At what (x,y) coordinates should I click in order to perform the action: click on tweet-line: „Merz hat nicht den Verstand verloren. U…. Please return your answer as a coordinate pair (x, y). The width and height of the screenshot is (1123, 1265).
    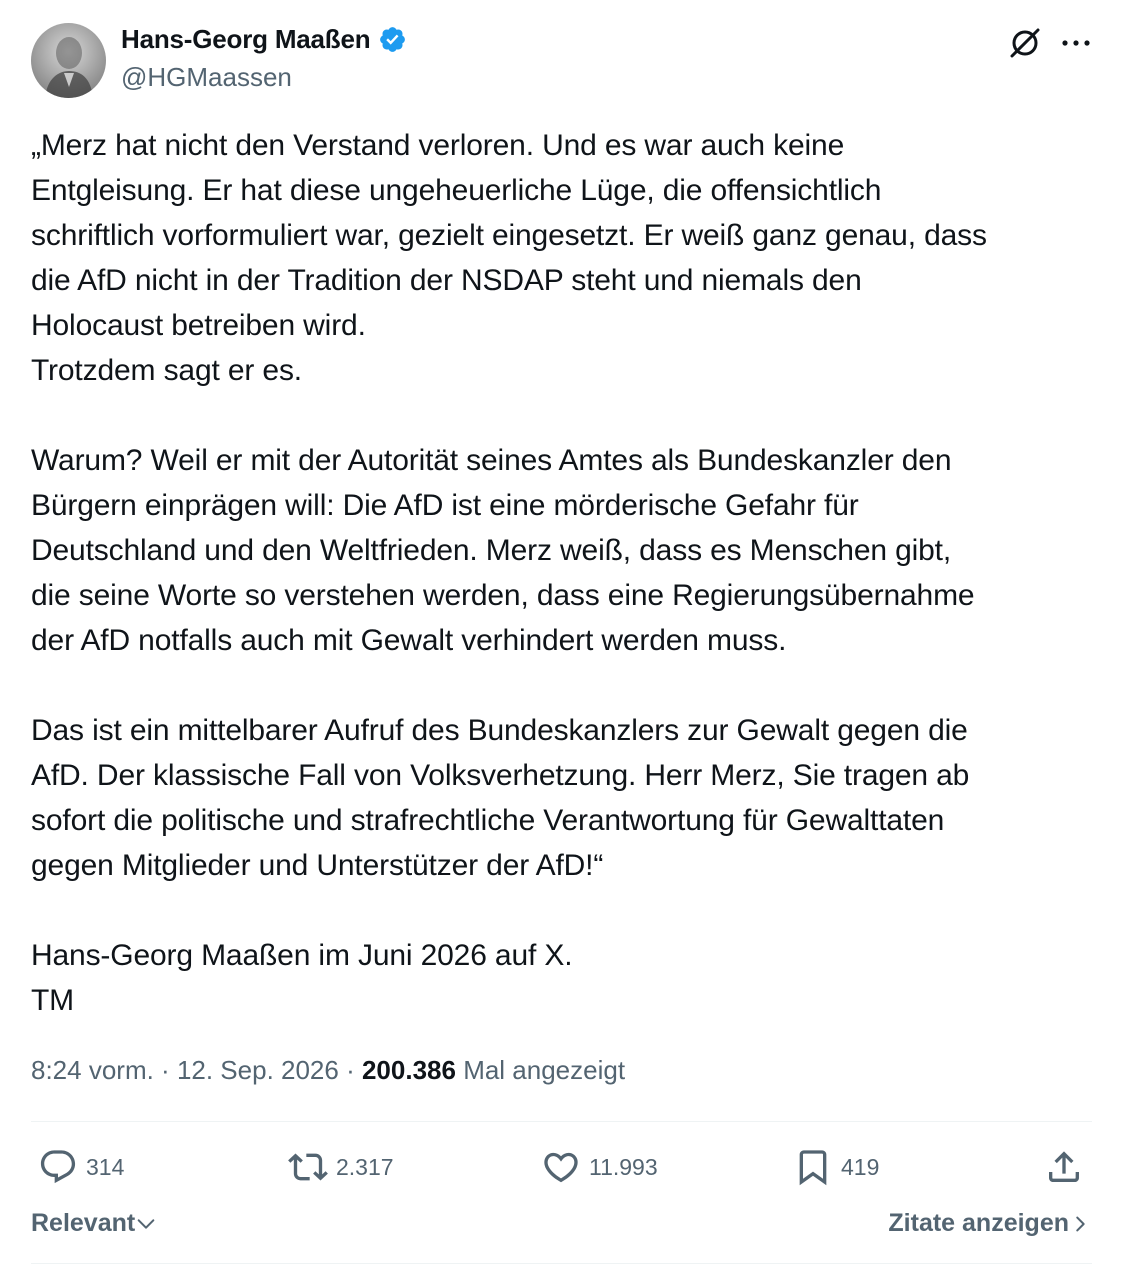
    Looking at the image, I should click on (438, 145).